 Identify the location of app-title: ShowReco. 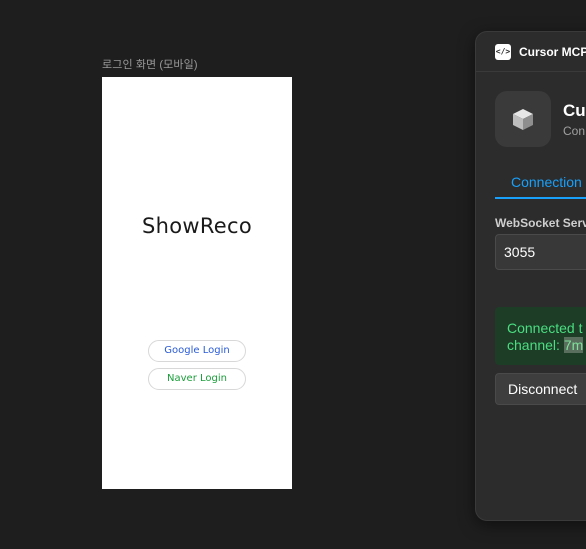
(197, 226).